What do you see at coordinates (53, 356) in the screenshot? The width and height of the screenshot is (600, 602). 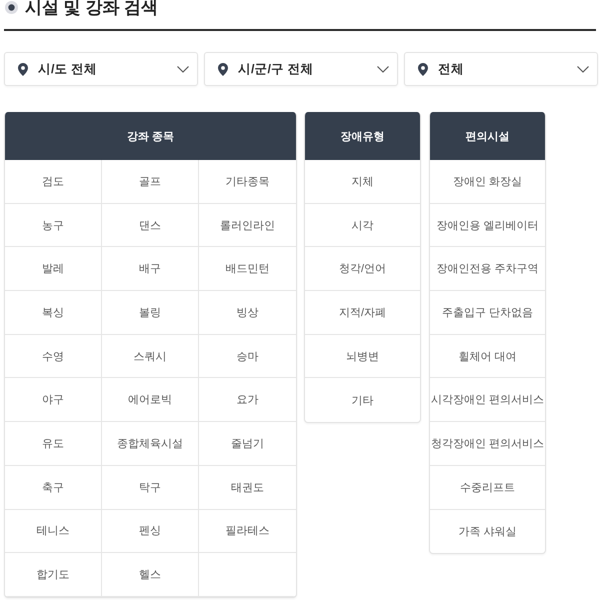 I see `sport-option: 수영` at bounding box center [53, 356].